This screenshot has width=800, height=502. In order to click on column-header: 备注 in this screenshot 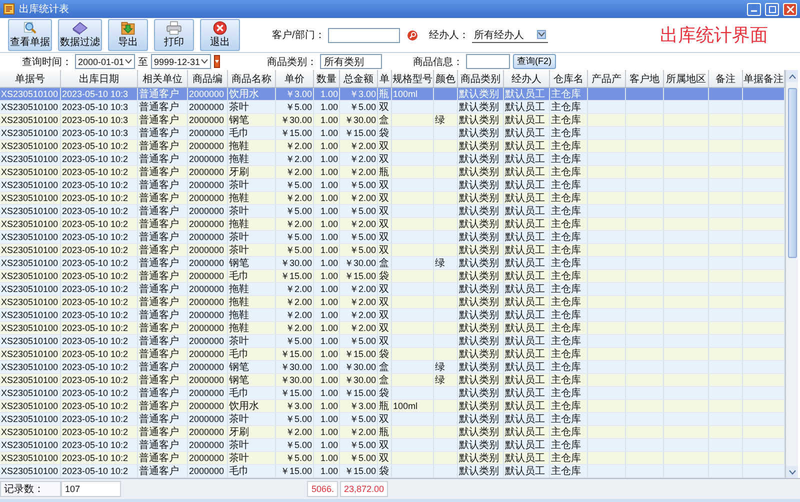, I will do `click(726, 78)`.